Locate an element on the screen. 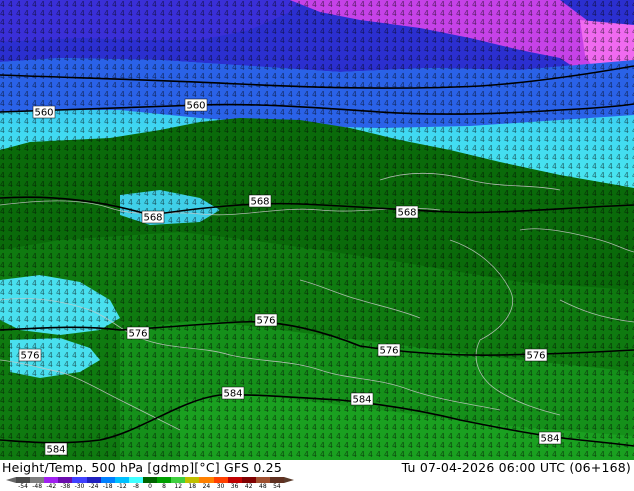 The image size is (634, 491). forecast-time: Tu 07-04-2026 06:00 UTC (06+168) is located at coordinates (516, 467).